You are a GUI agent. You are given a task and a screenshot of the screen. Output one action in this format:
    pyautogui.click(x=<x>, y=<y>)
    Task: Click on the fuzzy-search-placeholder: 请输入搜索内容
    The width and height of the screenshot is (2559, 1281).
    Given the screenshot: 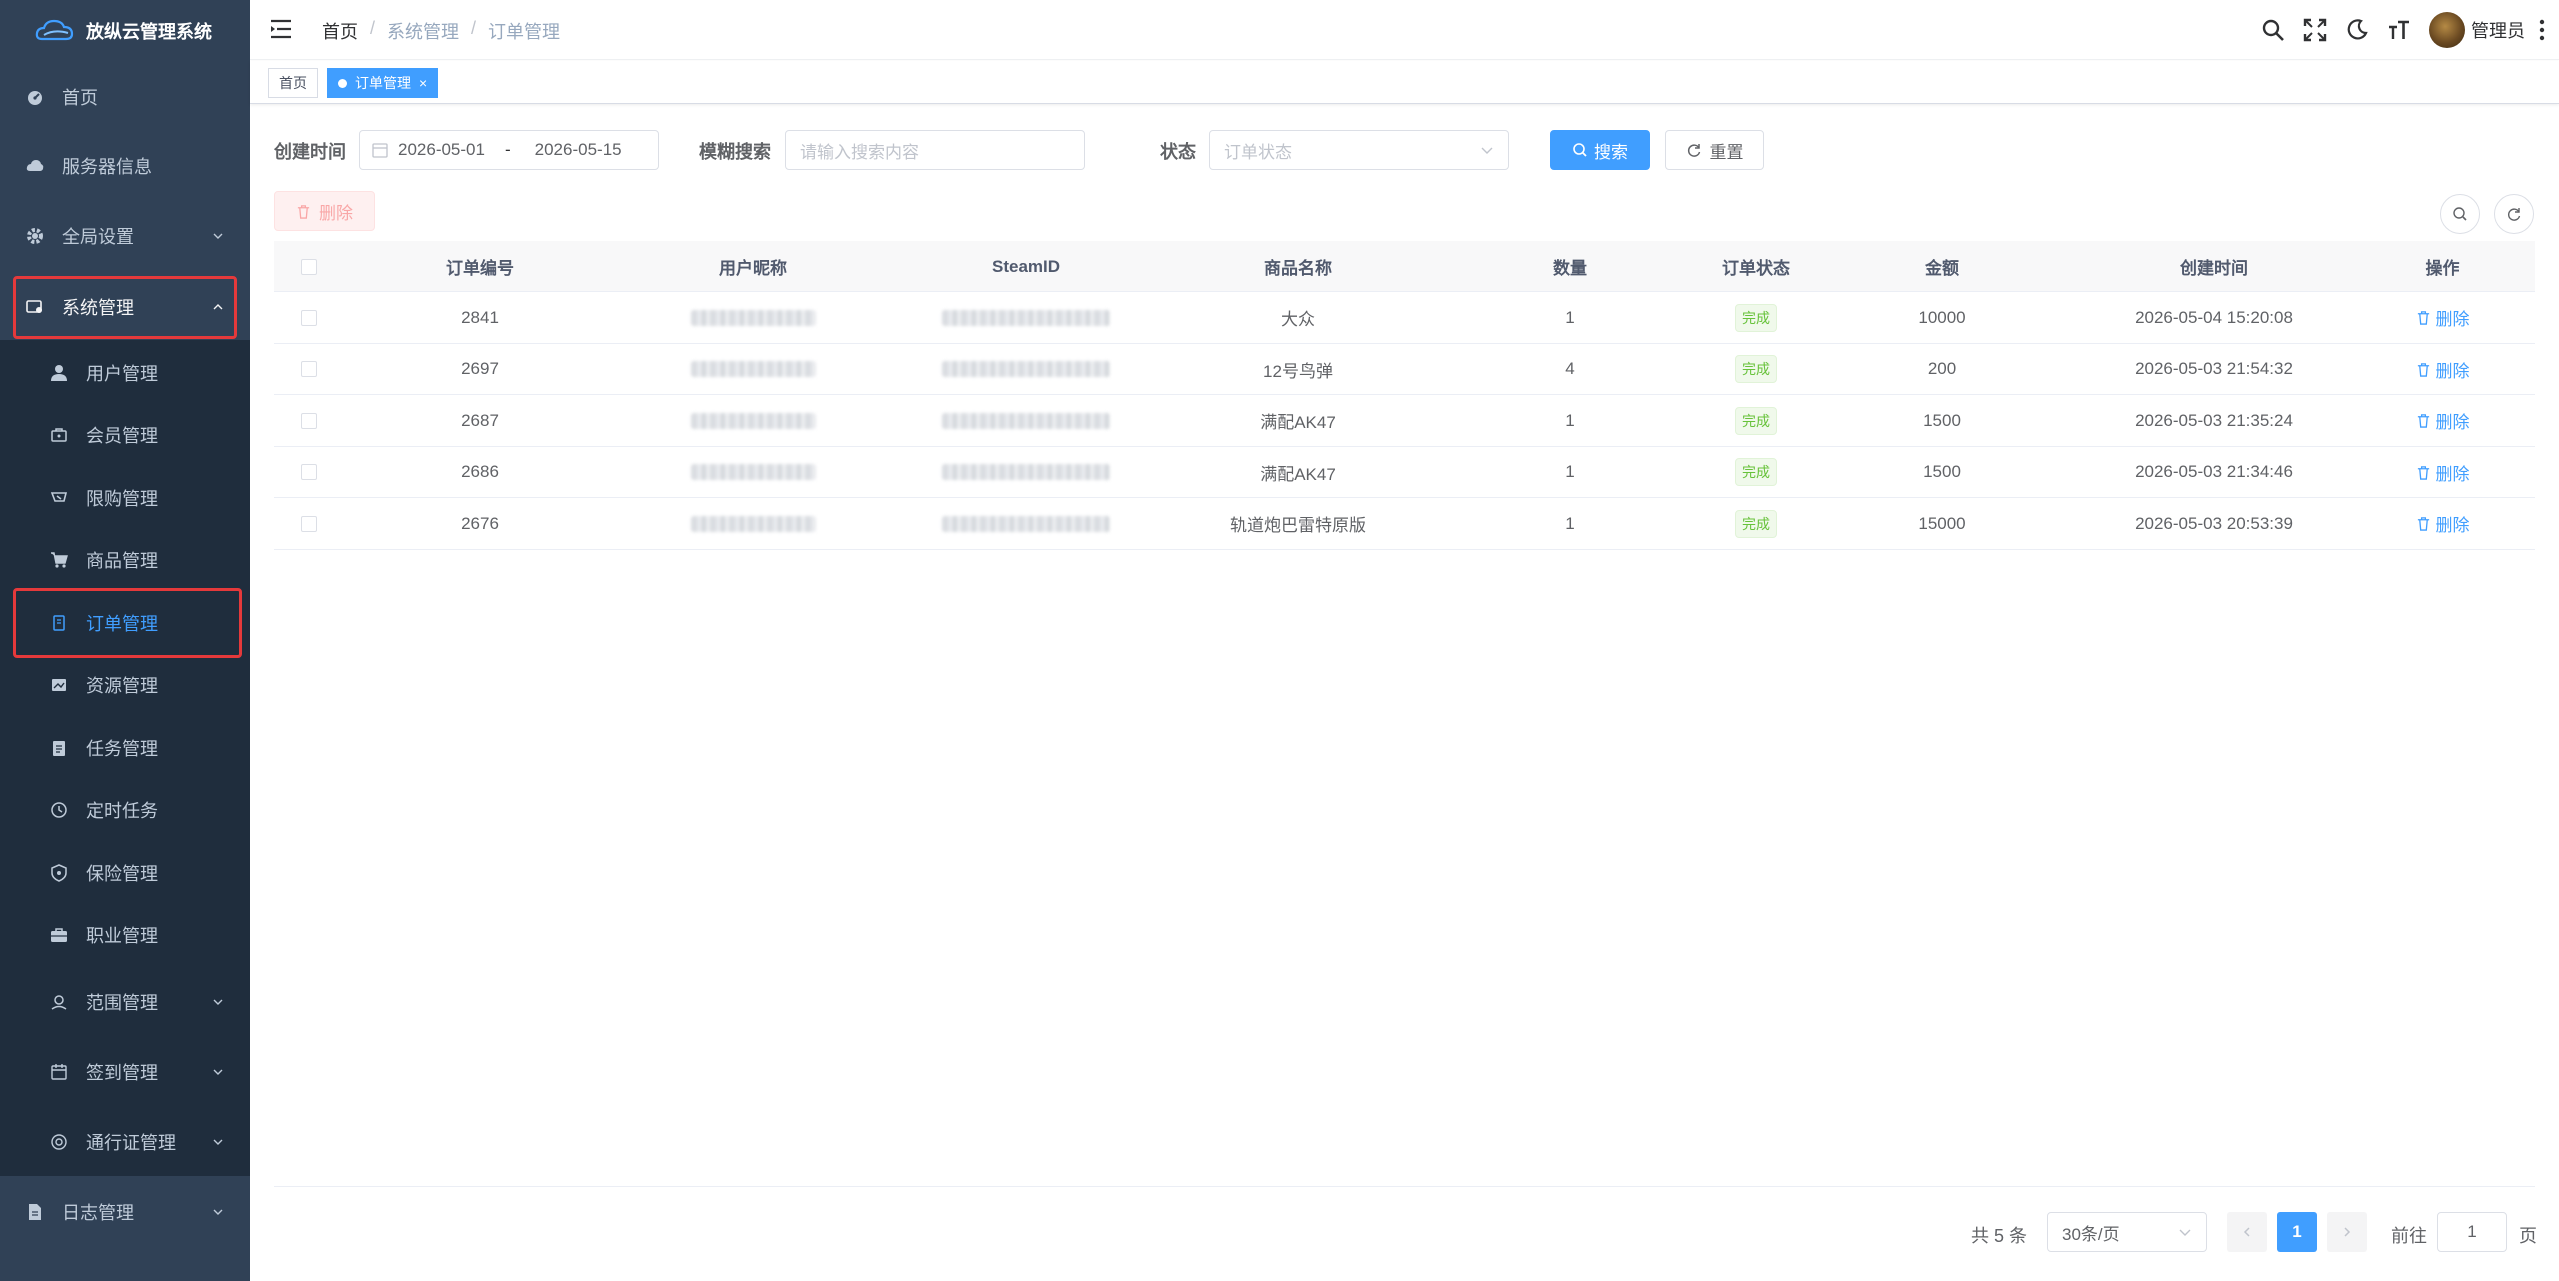 What is the action you would take?
    pyautogui.click(x=859, y=152)
    